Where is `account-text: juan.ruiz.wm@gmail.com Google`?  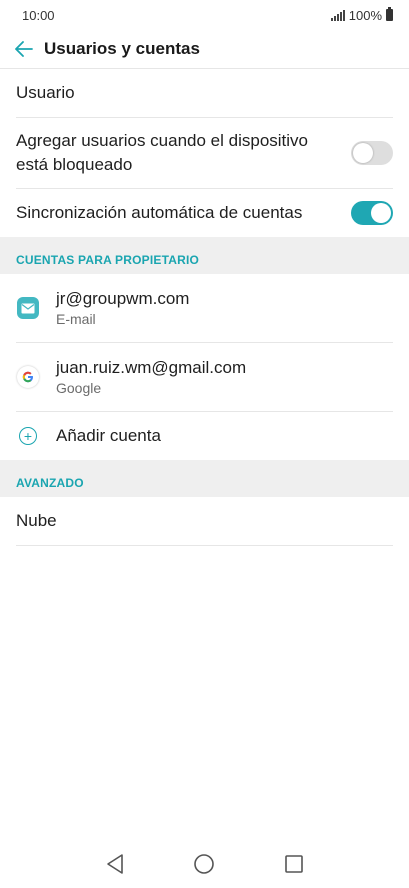 account-text: juan.ruiz.wm@gmail.com Google is located at coordinates (151, 377).